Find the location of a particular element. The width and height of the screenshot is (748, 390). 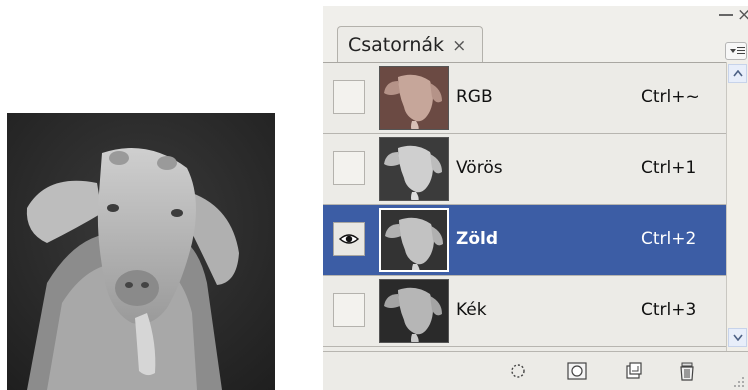

chevron-up-icon is located at coordinates (738, 73).